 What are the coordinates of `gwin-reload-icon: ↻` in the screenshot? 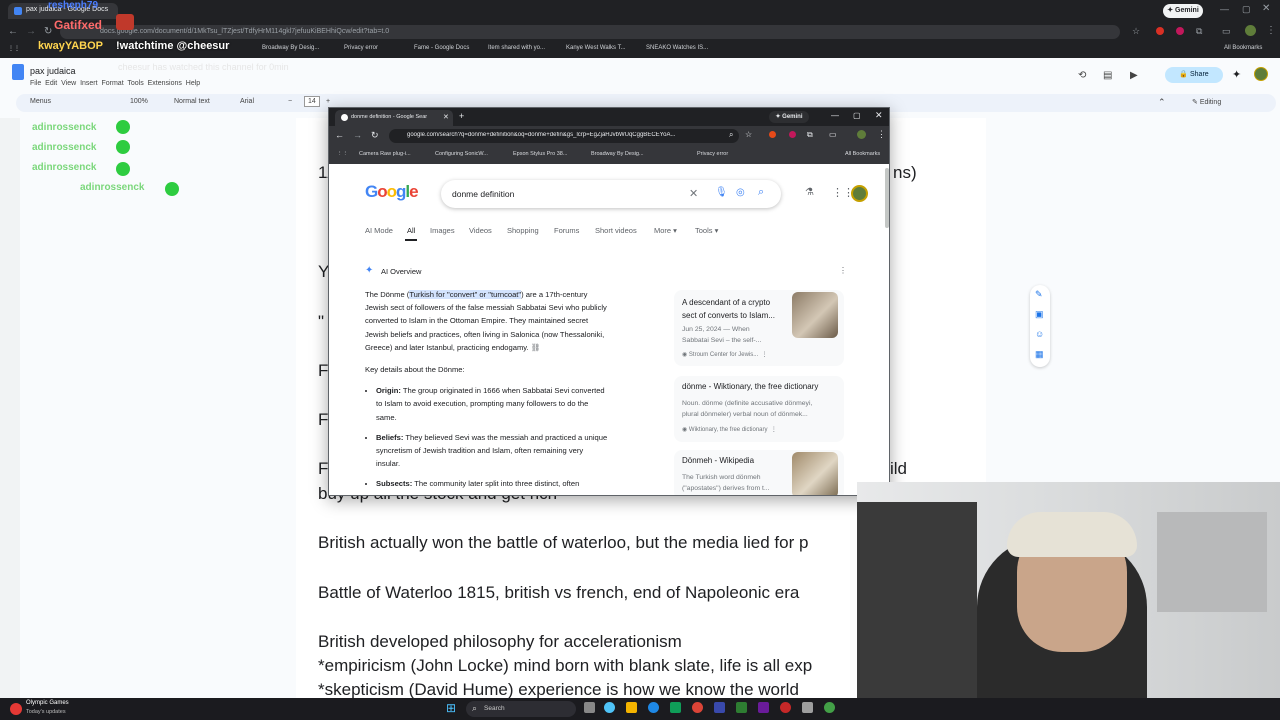 It's located at (375, 135).